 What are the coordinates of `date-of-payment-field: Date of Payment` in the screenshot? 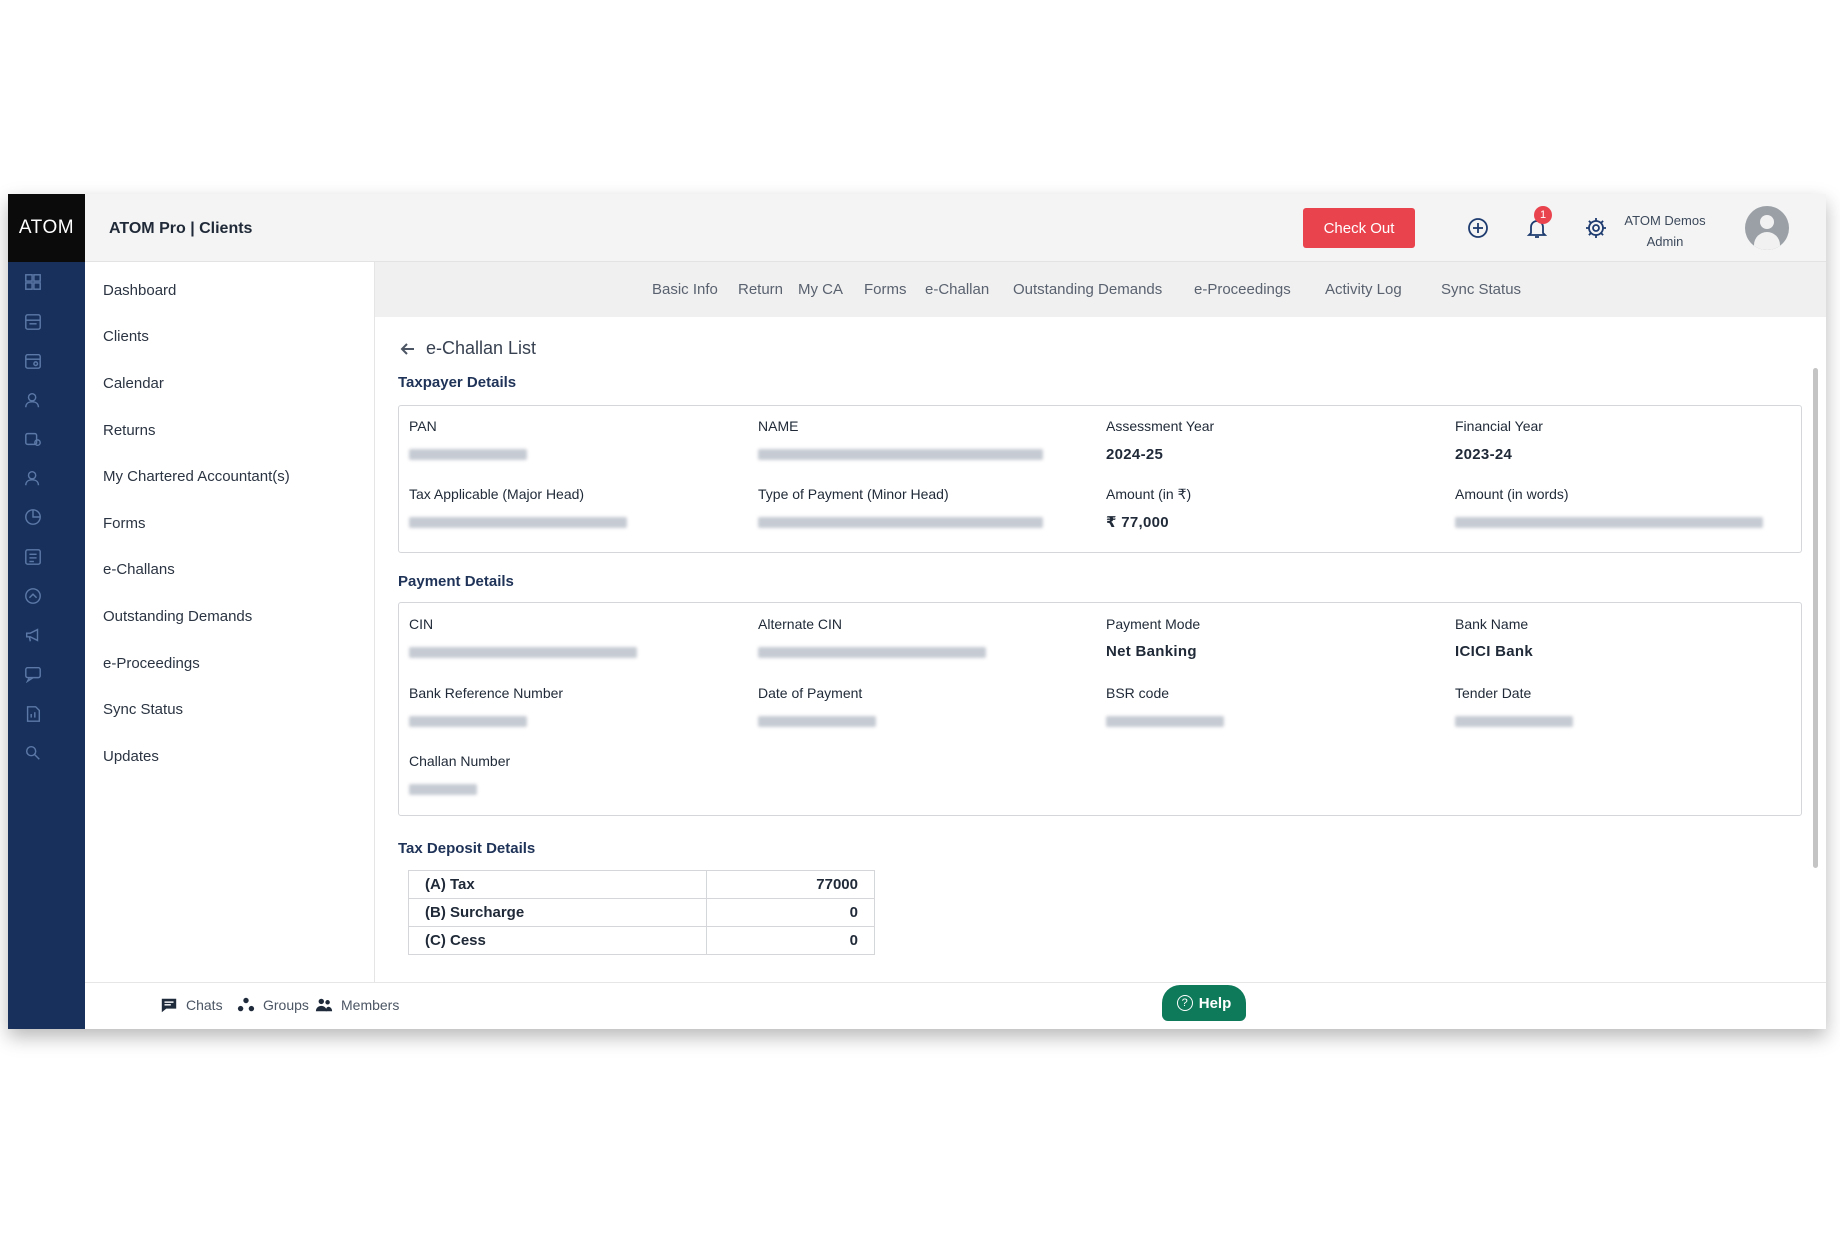 It's located at (918, 706).